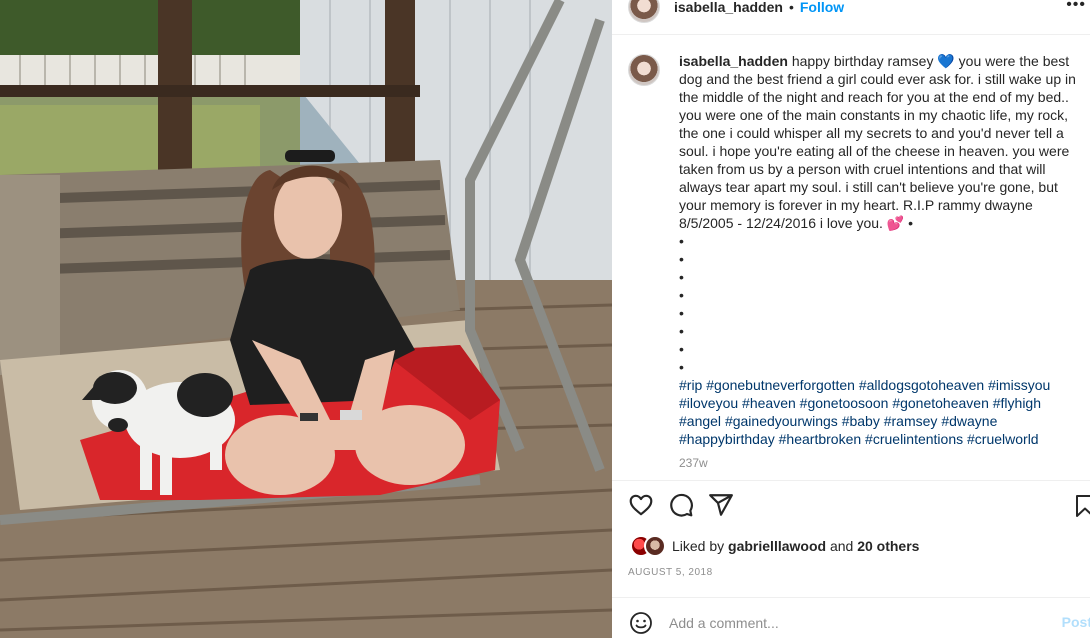 This screenshot has width=1090, height=638. I want to click on heart-icon, so click(641, 505).